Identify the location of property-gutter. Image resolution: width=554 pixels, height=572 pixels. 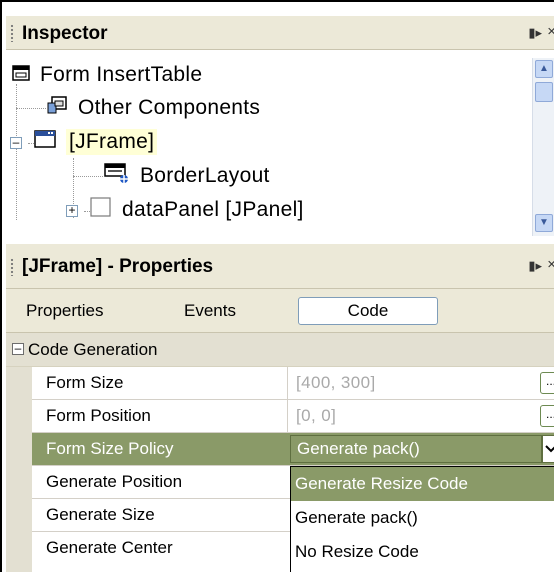
(19, 469).